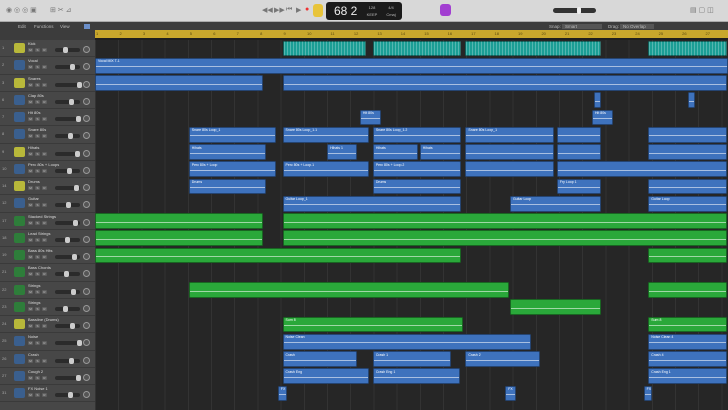  What do you see at coordinates (39, 267) in the screenshot?
I see `track-name: Bass Chords` at bounding box center [39, 267].